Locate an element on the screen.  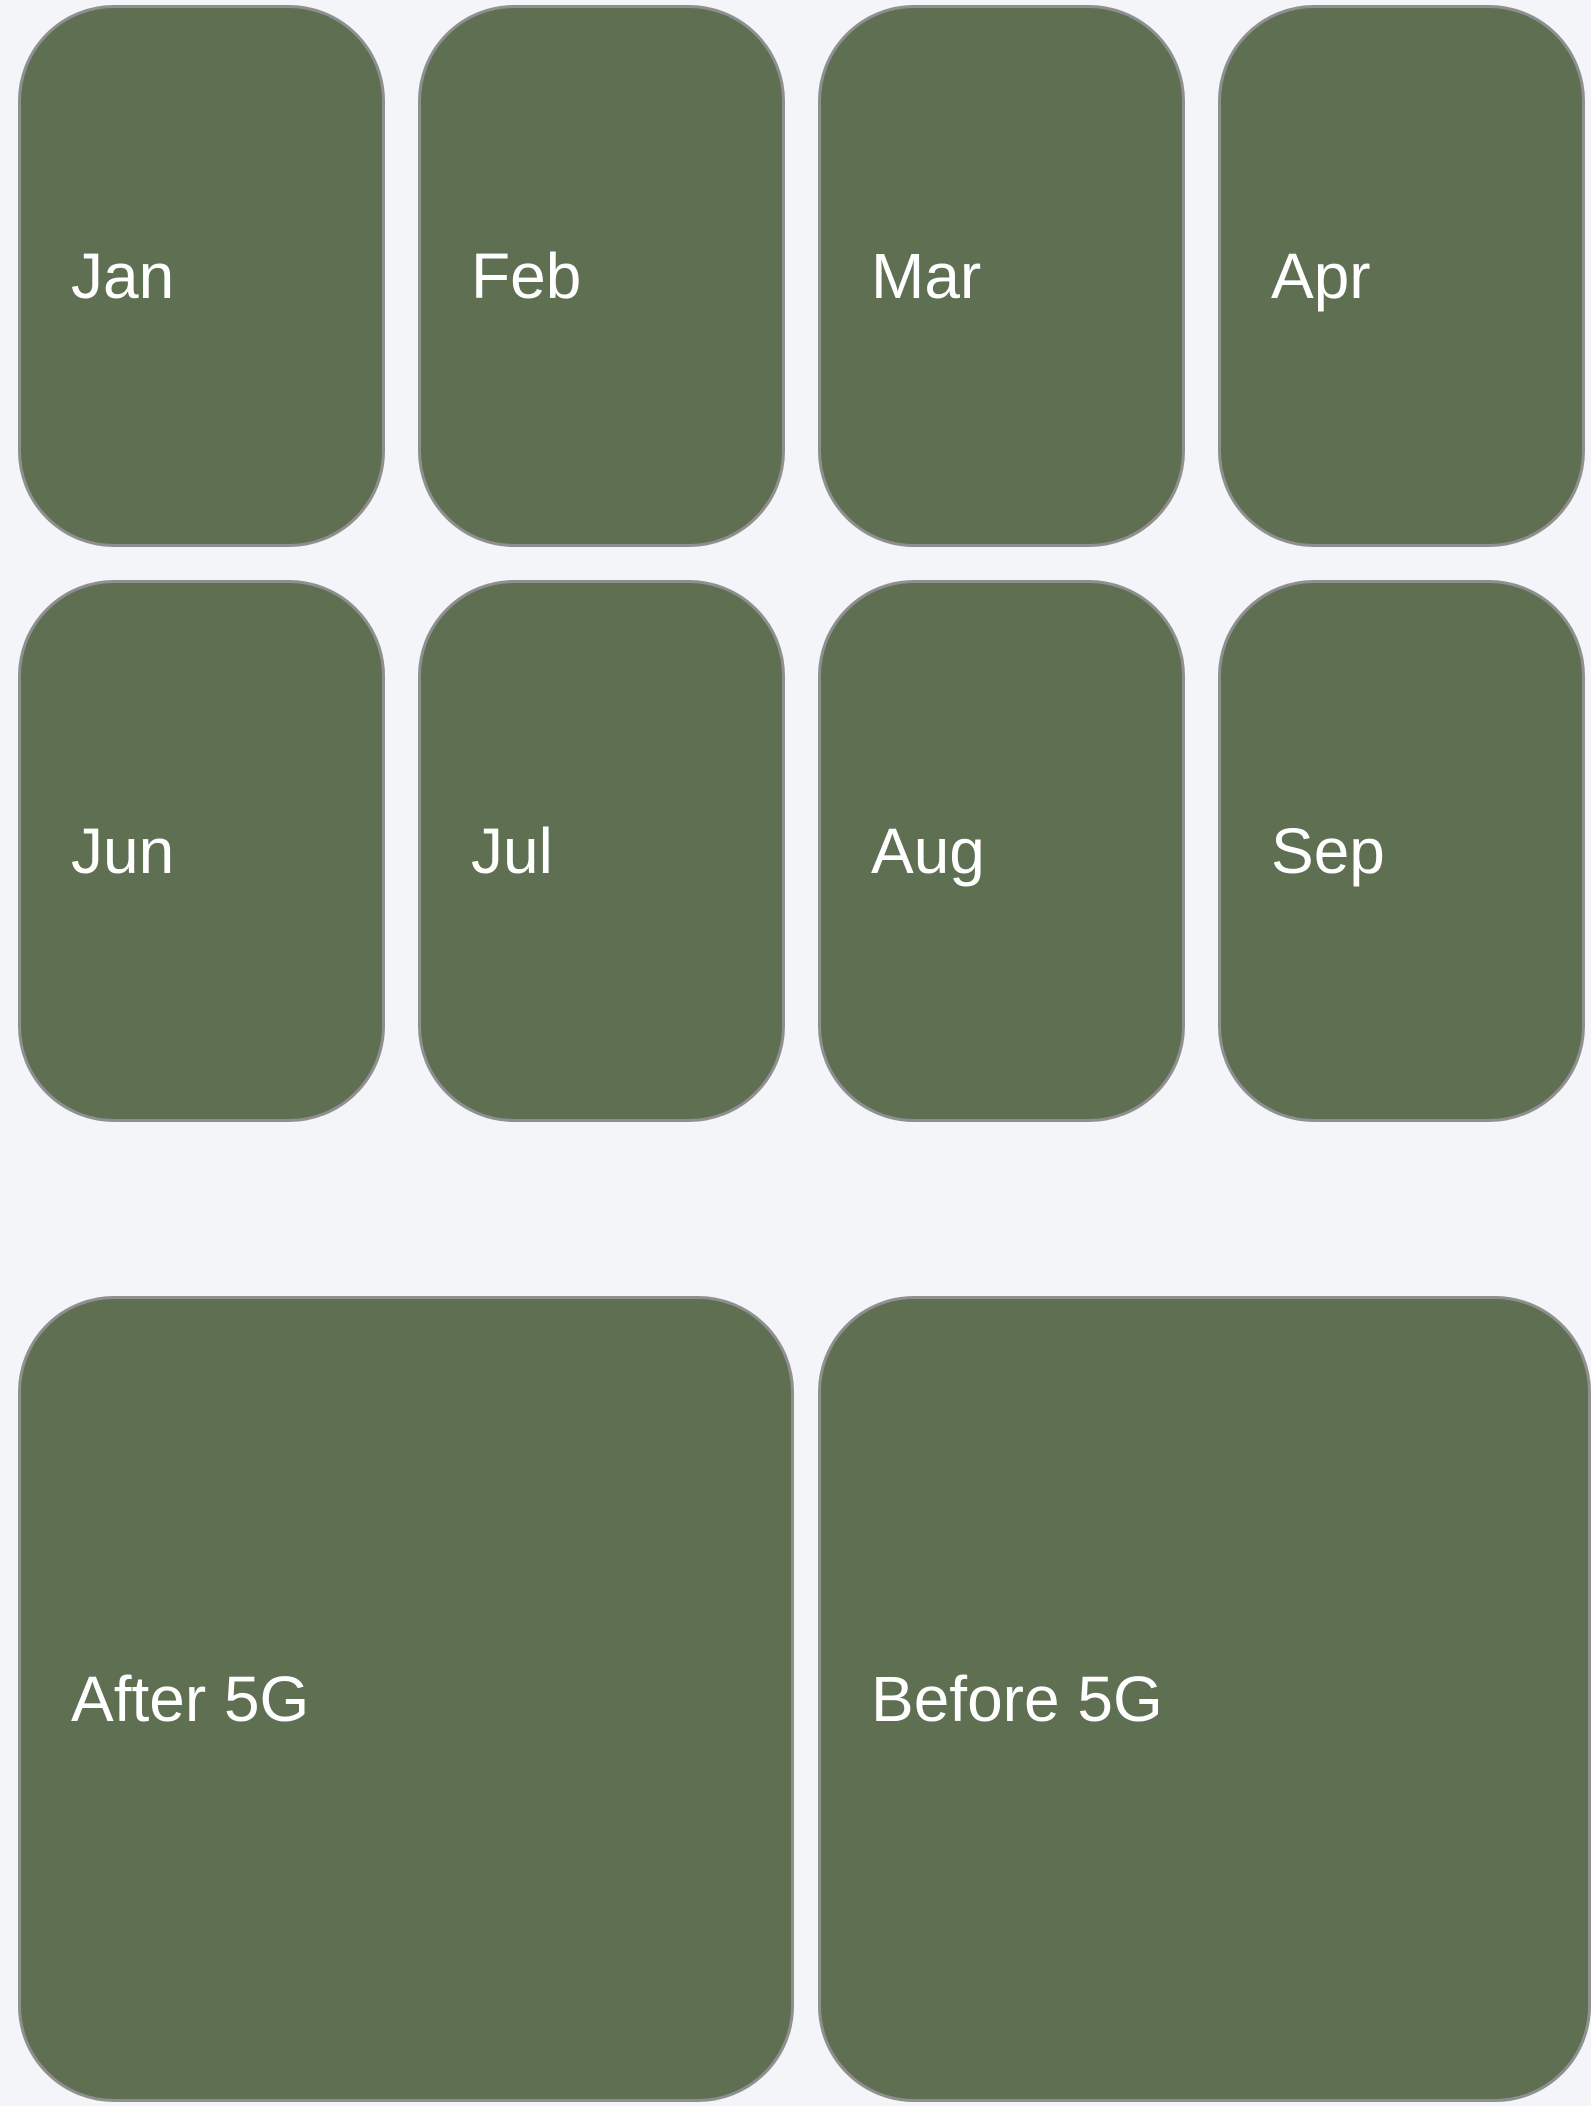
tile-label: Mar is located at coordinates (926, 276).